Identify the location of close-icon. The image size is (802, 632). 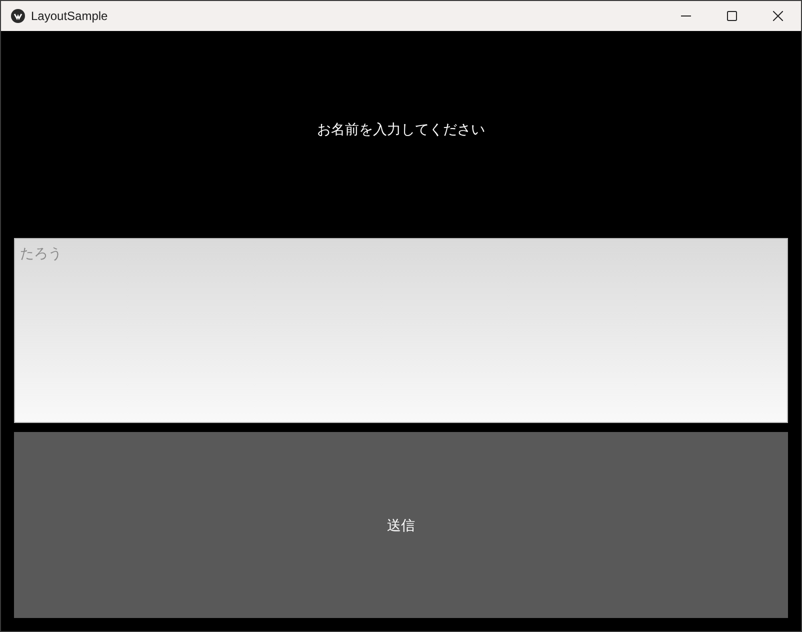
(778, 16).